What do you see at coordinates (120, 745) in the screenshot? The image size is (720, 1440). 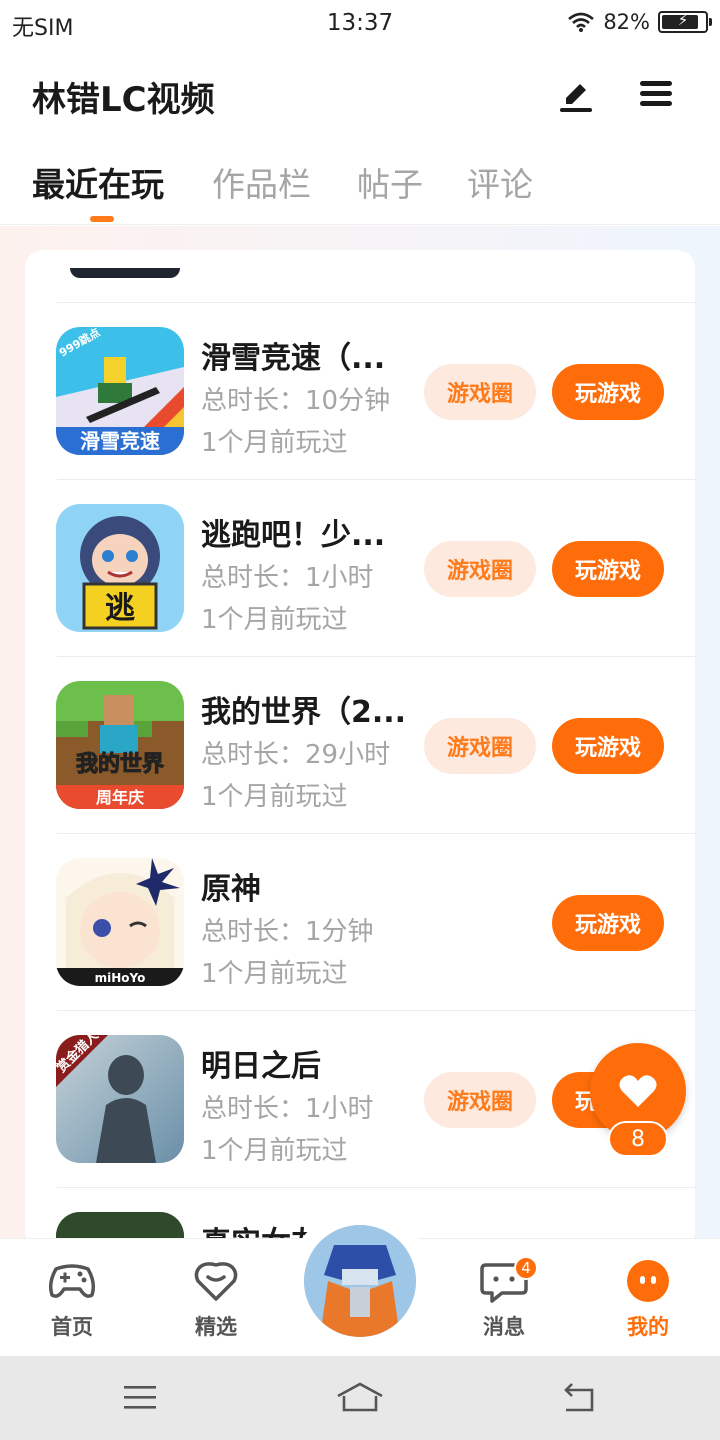 I see `minecraft-icon: 我的世界 周年庆` at bounding box center [120, 745].